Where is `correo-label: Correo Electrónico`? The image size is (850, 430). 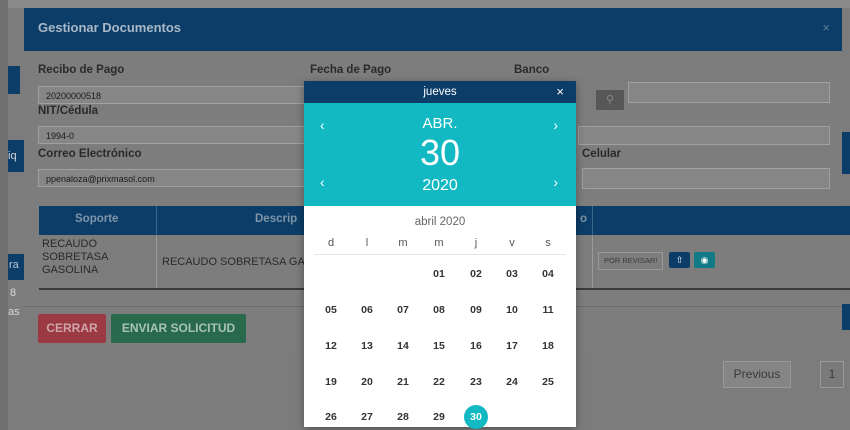 correo-label: Correo Electrónico is located at coordinates (90, 154).